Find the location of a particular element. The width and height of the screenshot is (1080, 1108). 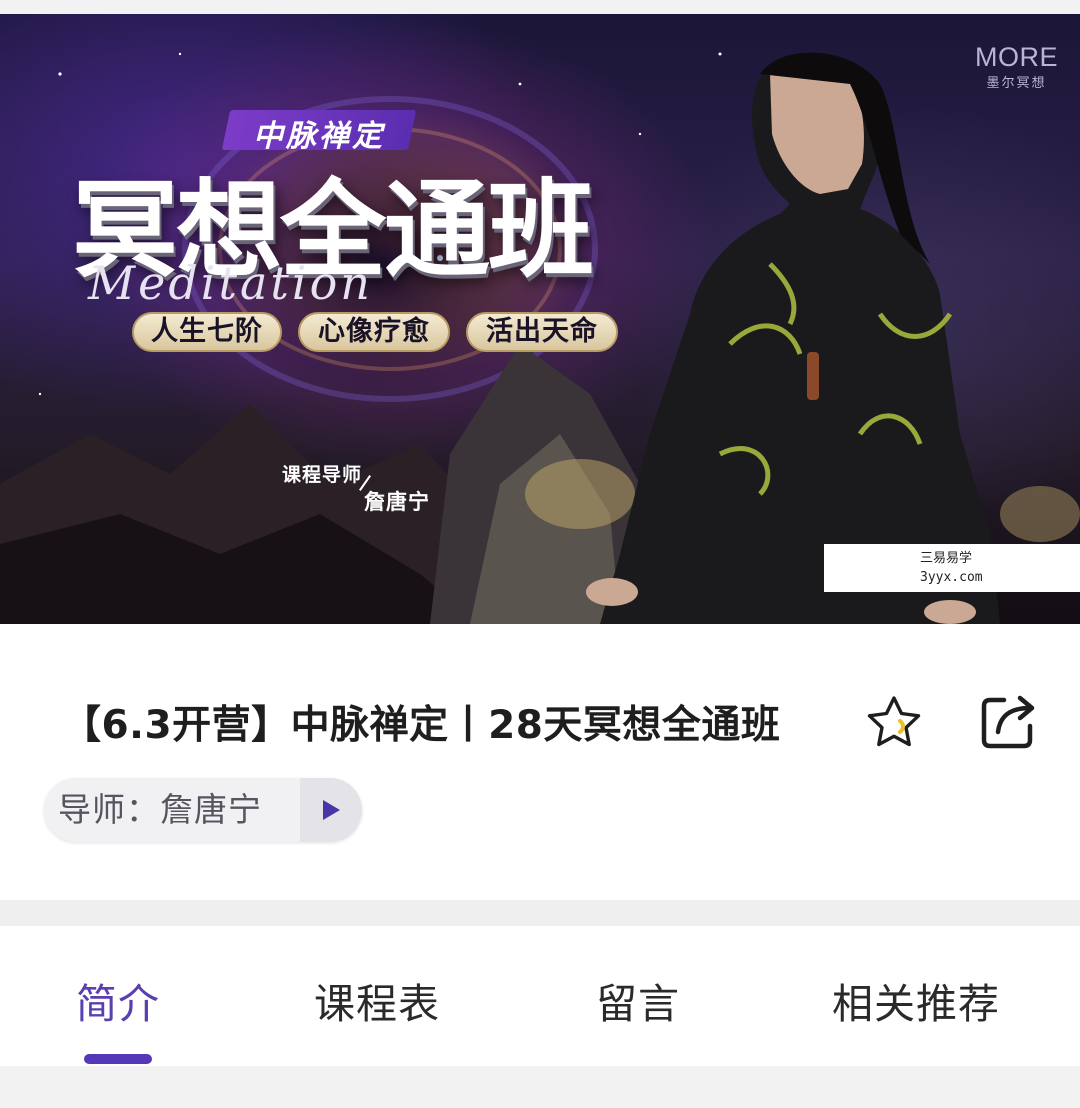

content-background is located at coordinates (540, 1087).